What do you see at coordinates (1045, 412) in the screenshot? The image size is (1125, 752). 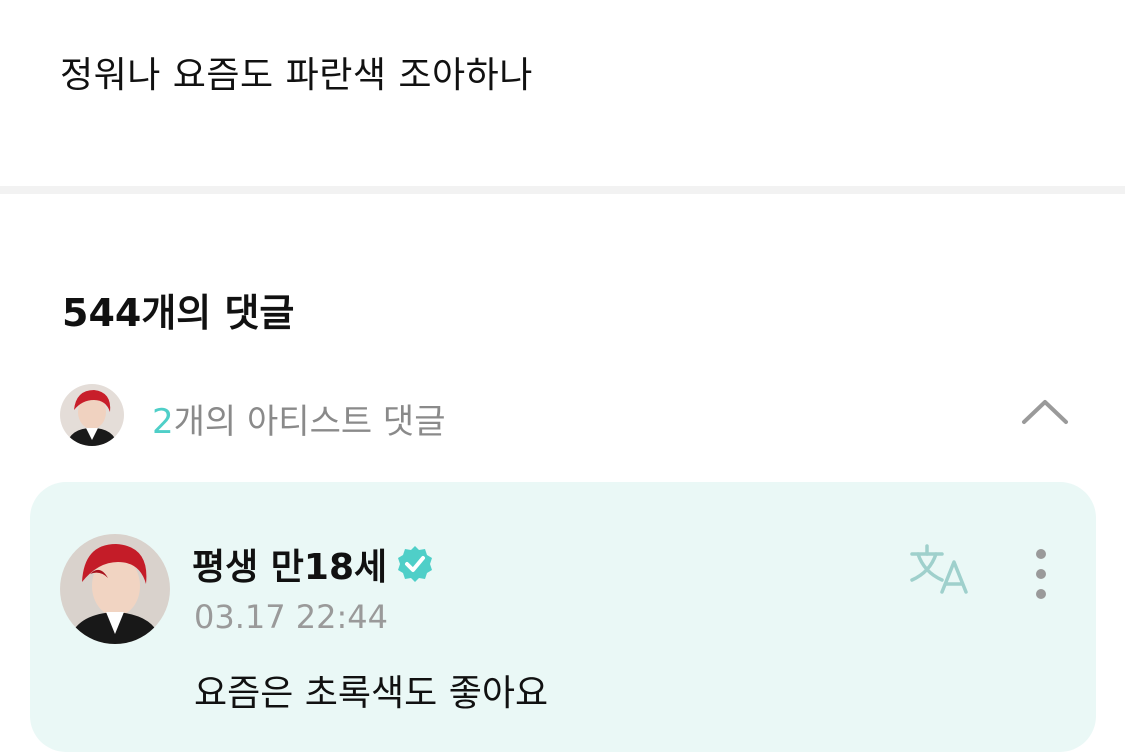 I see `chevron-up-icon` at bounding box center [1045, 412].